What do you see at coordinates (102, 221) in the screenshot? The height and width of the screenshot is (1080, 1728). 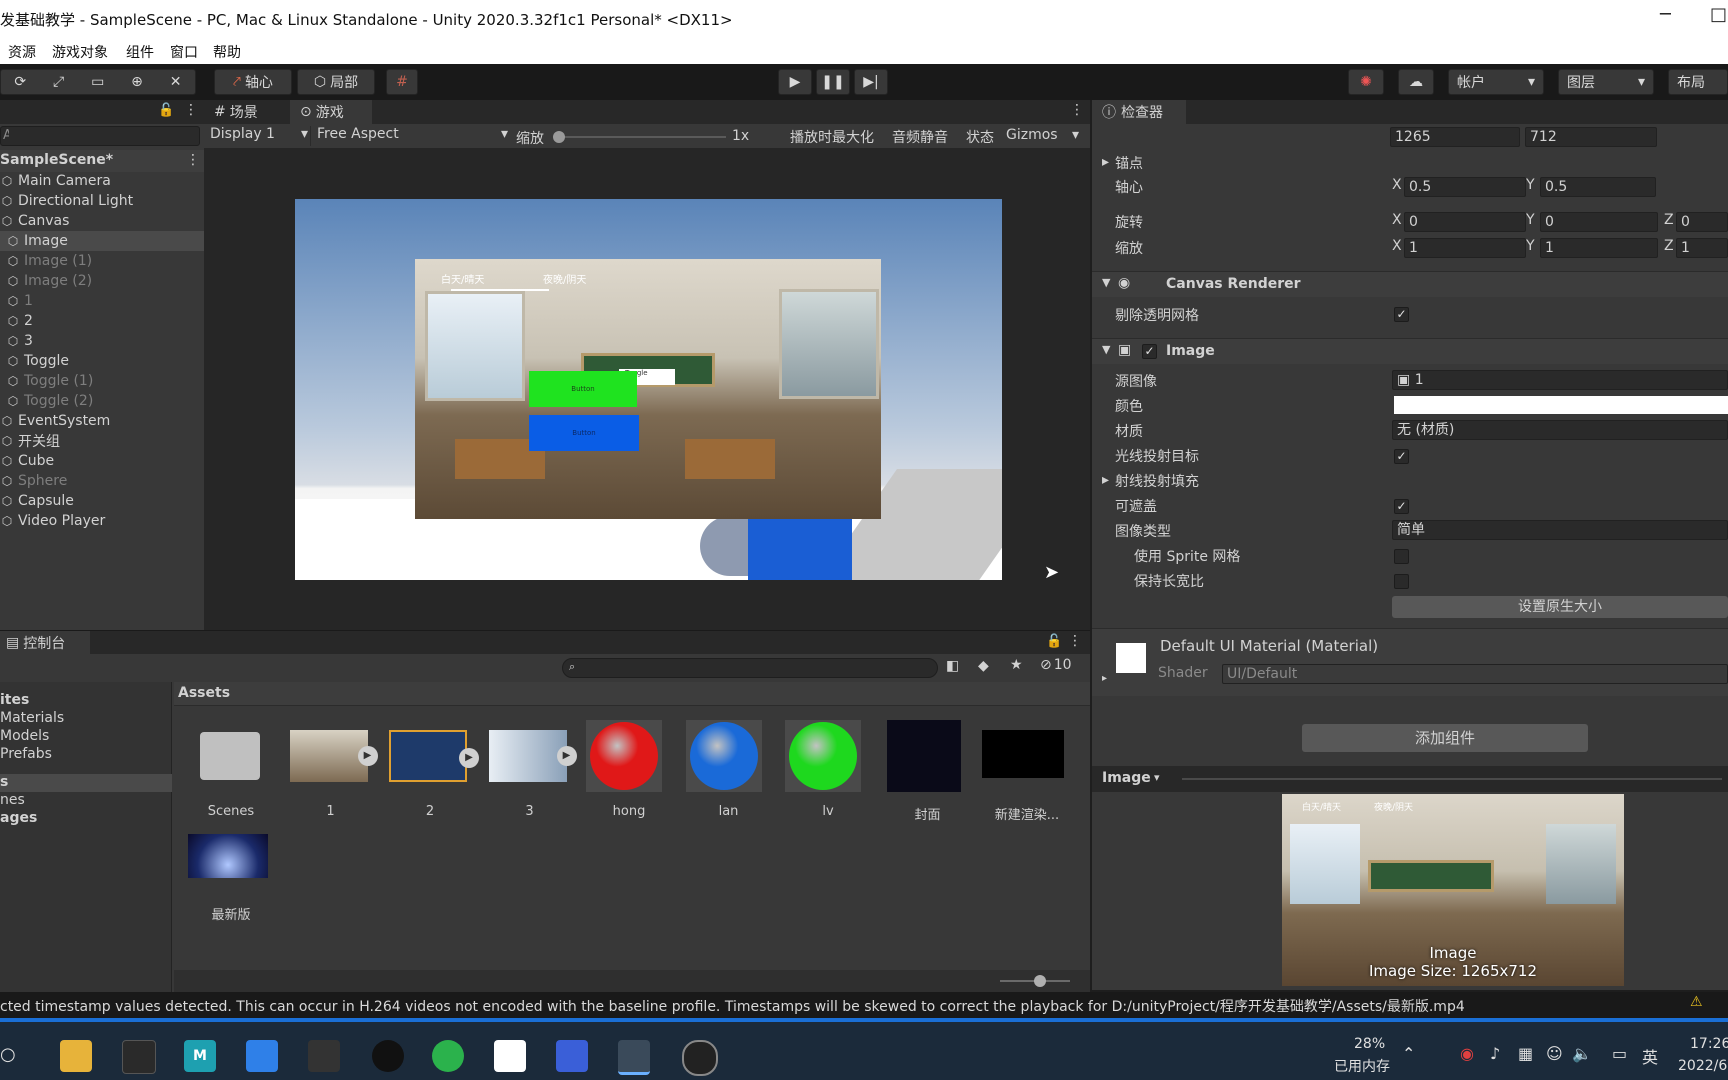 I see `hierarchy-item: ⬡ Canvas` at bounding box center [102, 221].